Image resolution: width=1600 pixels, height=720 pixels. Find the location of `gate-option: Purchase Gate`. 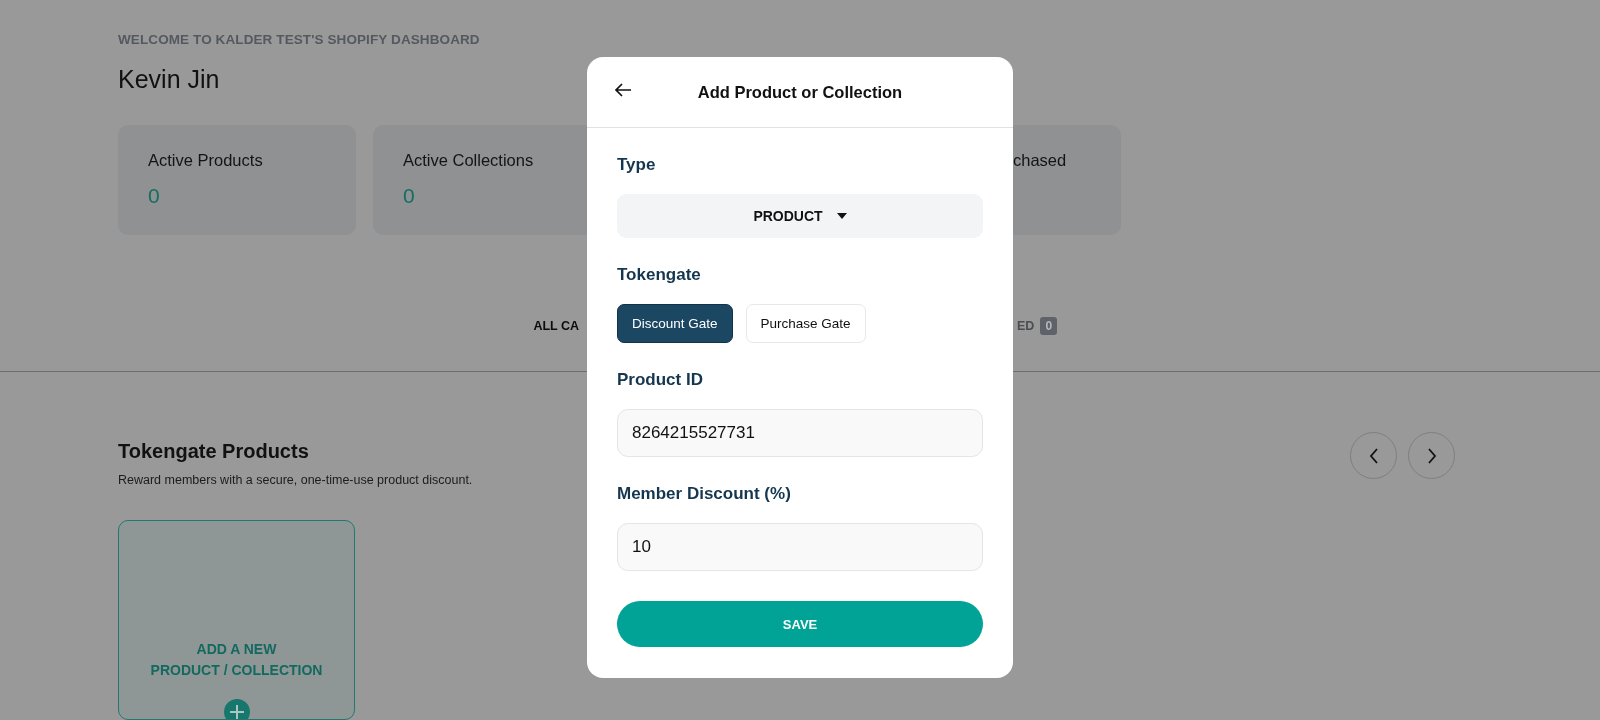

gate-option: Purchase Gate is located at coordinates (805, 323).